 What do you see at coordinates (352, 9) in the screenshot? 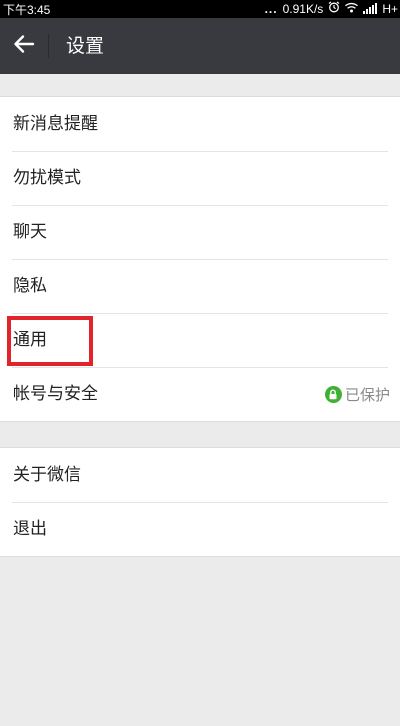
I see `wifi-icon` at bounding box center [352, 9].